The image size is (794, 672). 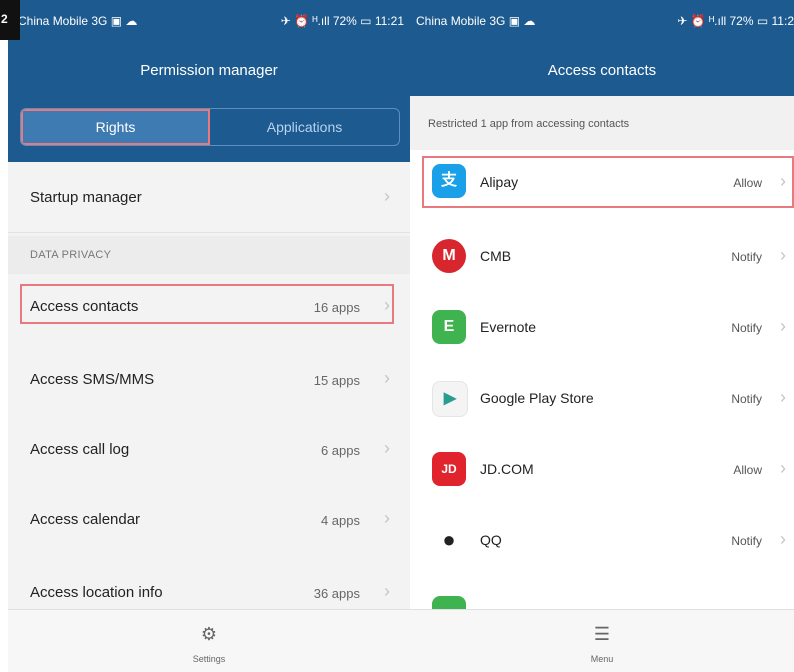 What do you see at coordinates (491, 540) in the screenshot?
I see `app-name: QQ` at bounding box center [491, 540].